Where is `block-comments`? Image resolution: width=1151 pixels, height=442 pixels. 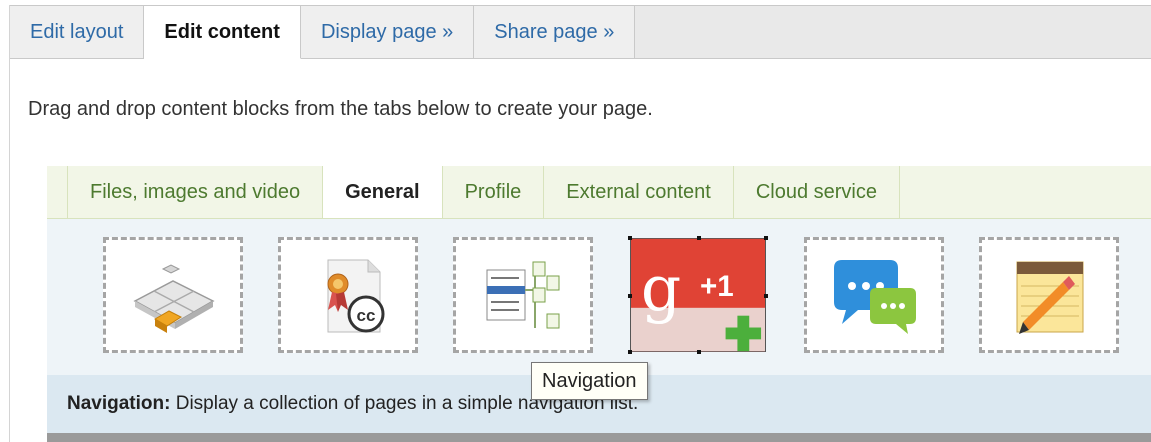
block-comments is located at coordinates (874, 295).